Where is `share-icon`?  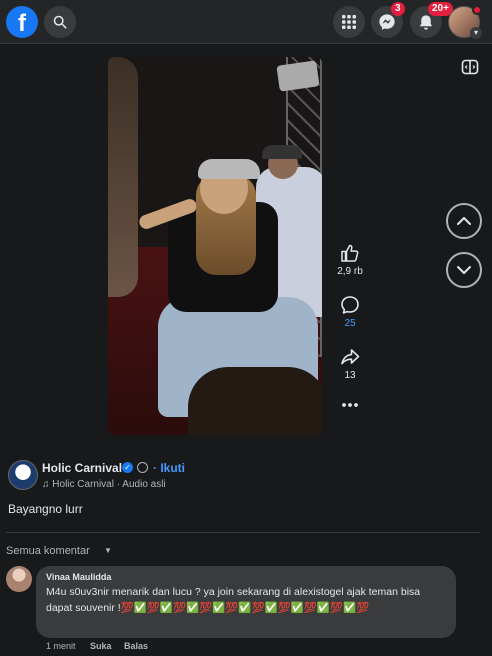 share-icon is located at coordinates (350, 357).